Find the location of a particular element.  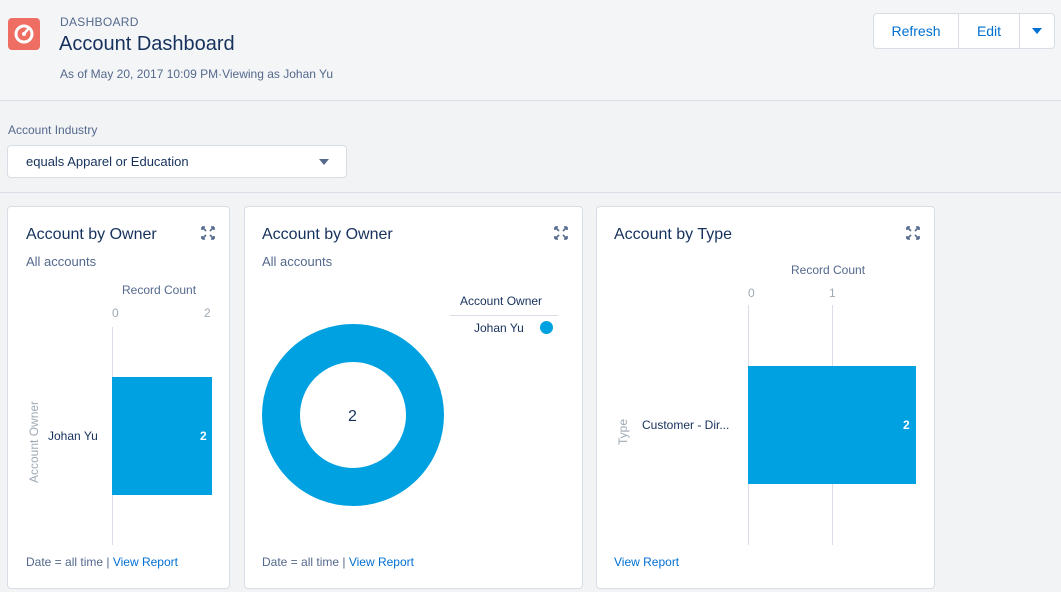

y-axis-title: Account Owner is located at coordinates (34, 441).